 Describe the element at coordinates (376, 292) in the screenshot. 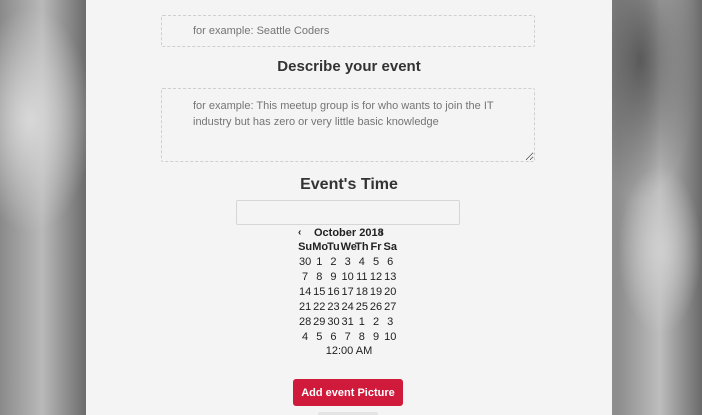

I see `calendar-day-cell: 19` at that location.